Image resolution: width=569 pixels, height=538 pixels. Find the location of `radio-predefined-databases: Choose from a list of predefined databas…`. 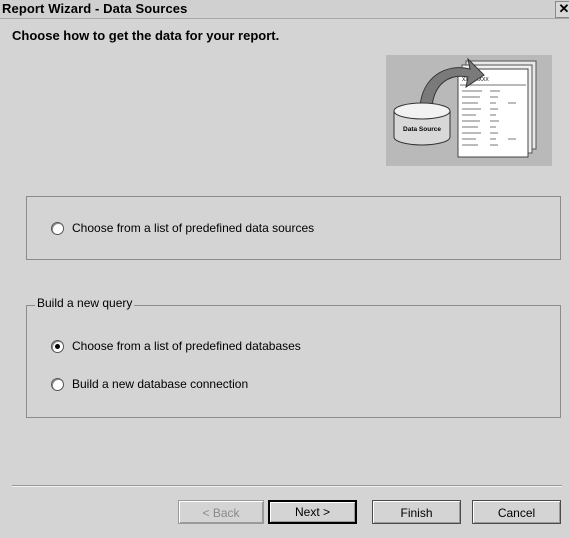

radio-predefined-databases: Choose from a list of predefined databas… is located at coordinates (176, 346).